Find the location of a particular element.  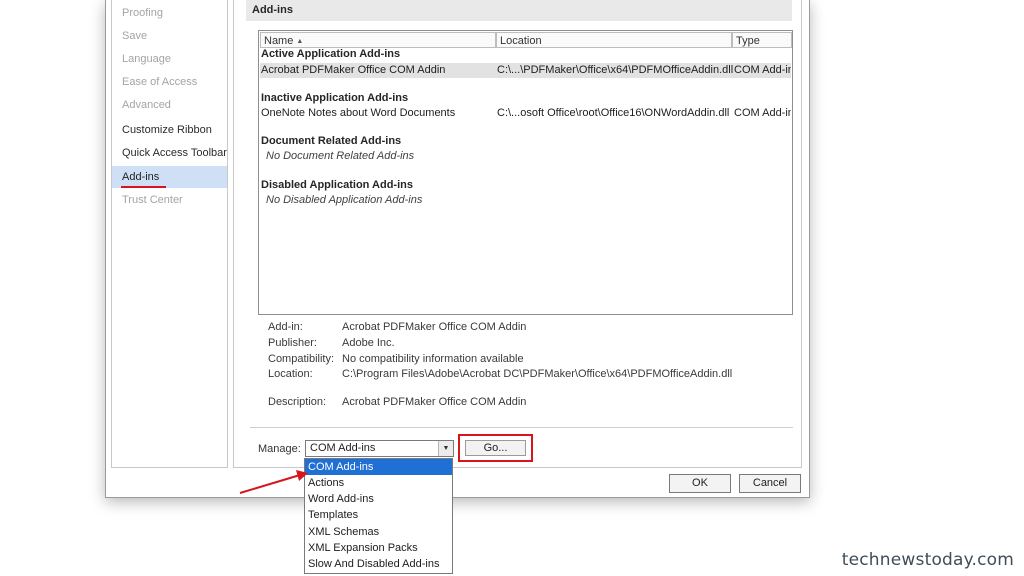

sidebar-item-add-ins: Add-ins is located at coordinates (169, 177).